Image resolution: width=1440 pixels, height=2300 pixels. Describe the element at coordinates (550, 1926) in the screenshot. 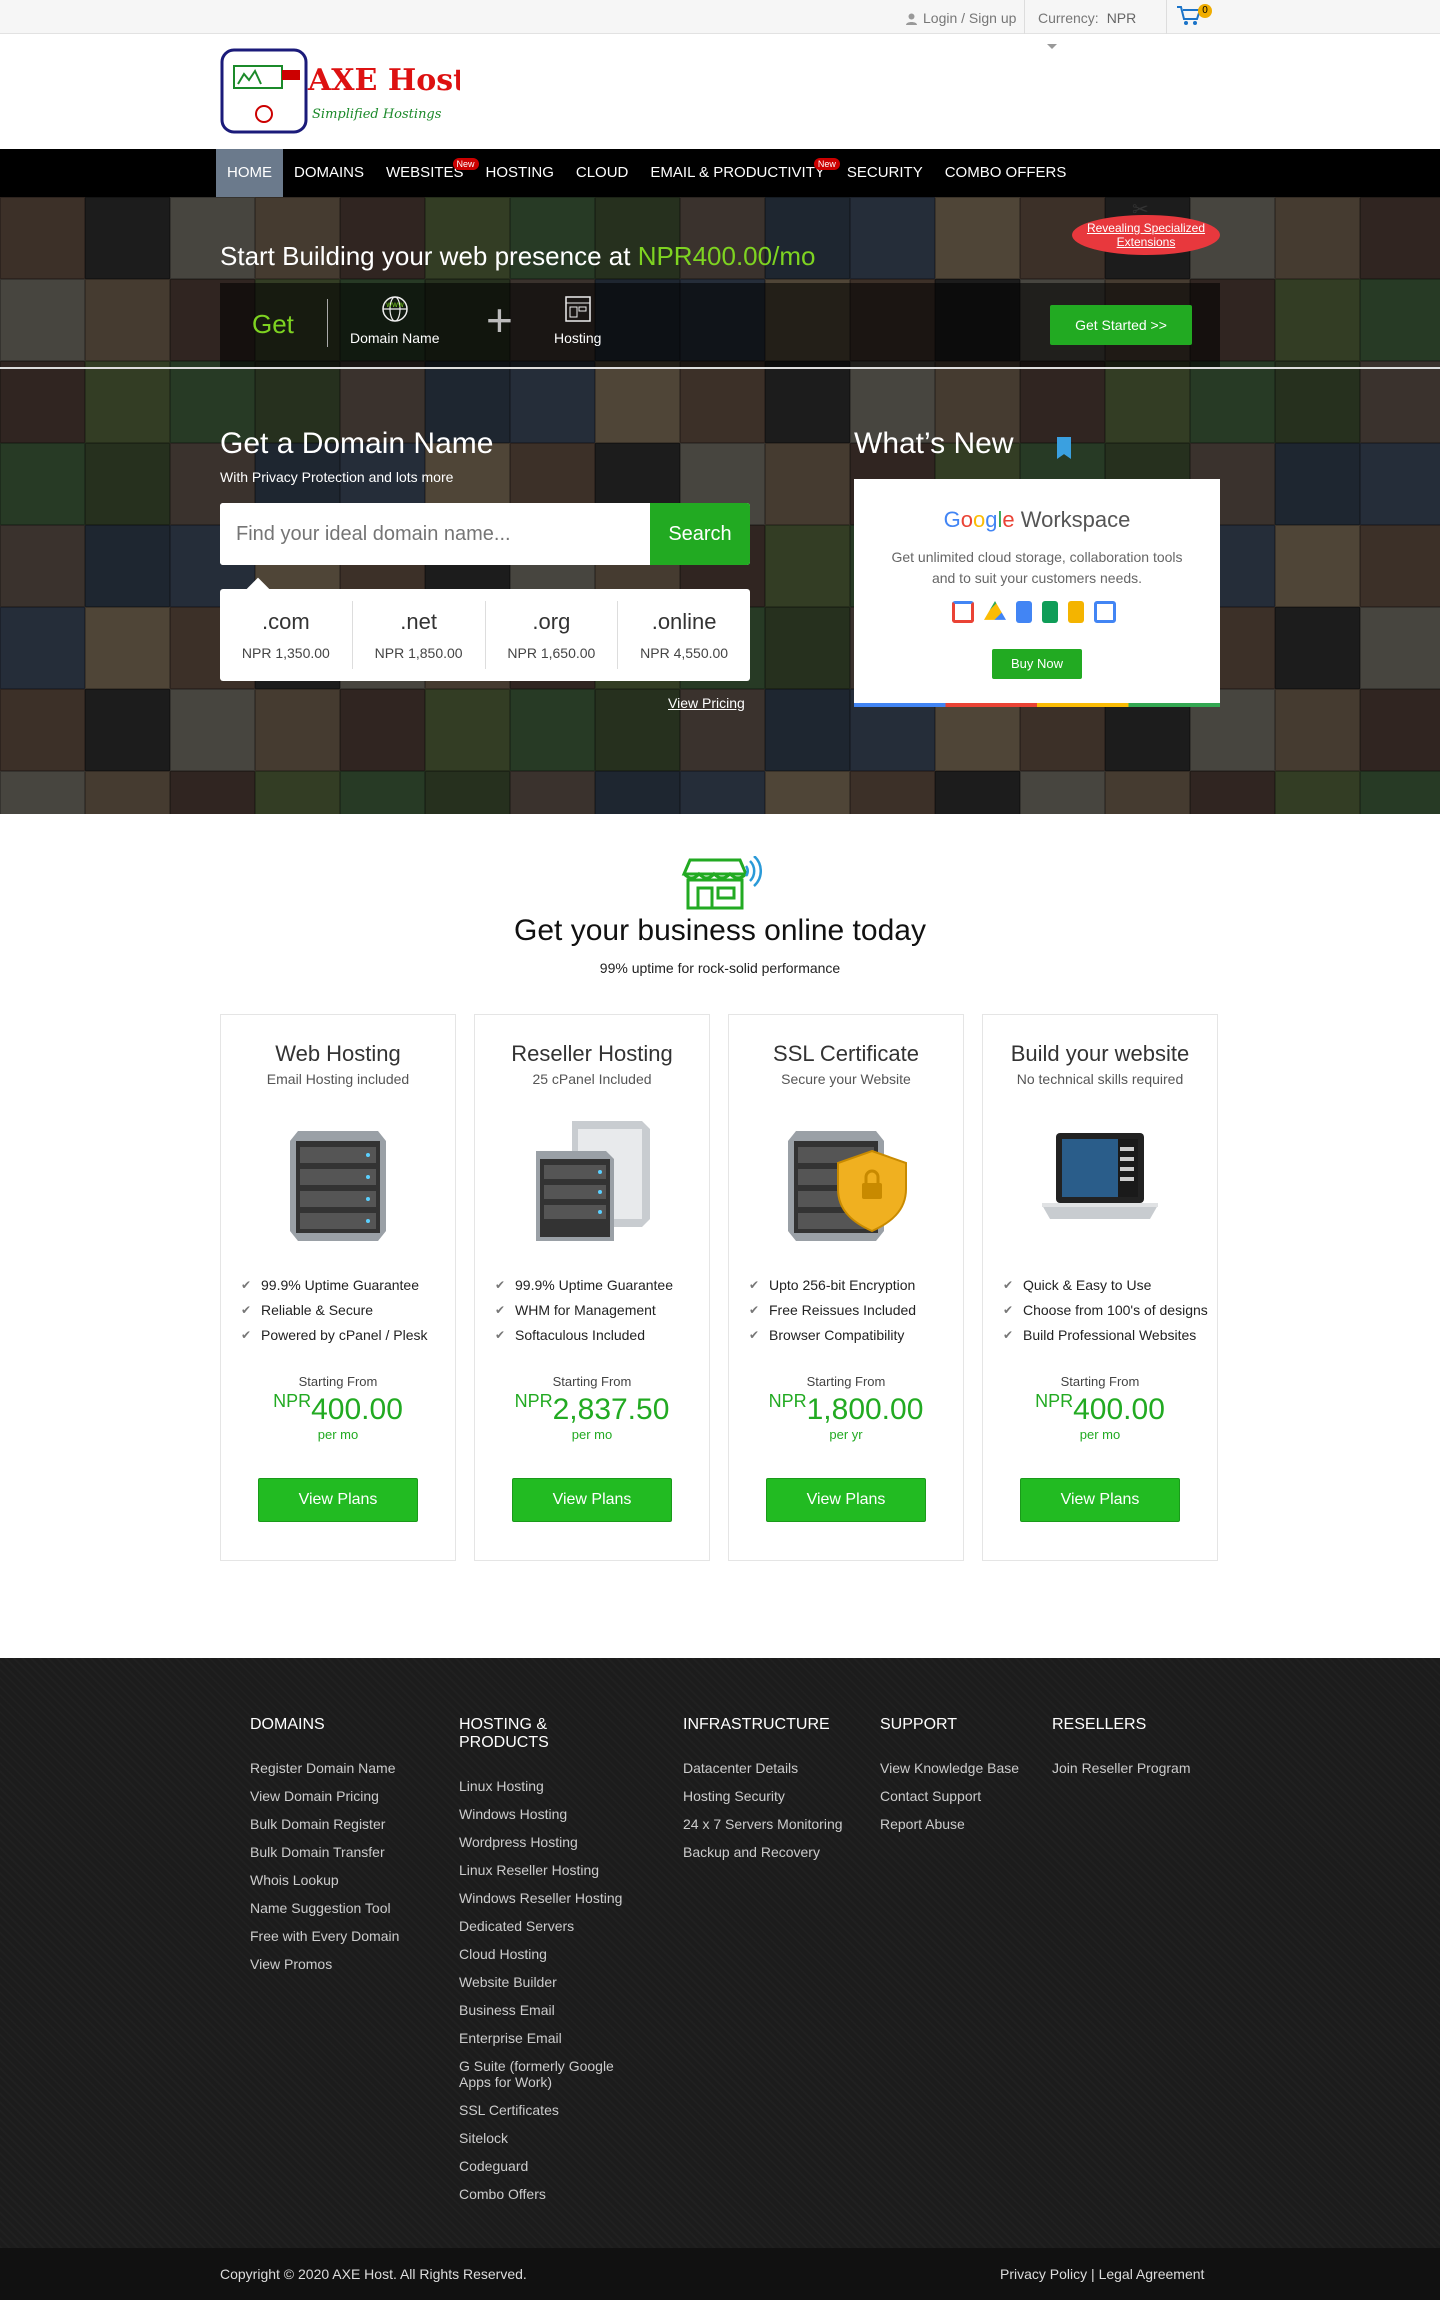

I see `footer-link: Dedicated Servers` at that location.